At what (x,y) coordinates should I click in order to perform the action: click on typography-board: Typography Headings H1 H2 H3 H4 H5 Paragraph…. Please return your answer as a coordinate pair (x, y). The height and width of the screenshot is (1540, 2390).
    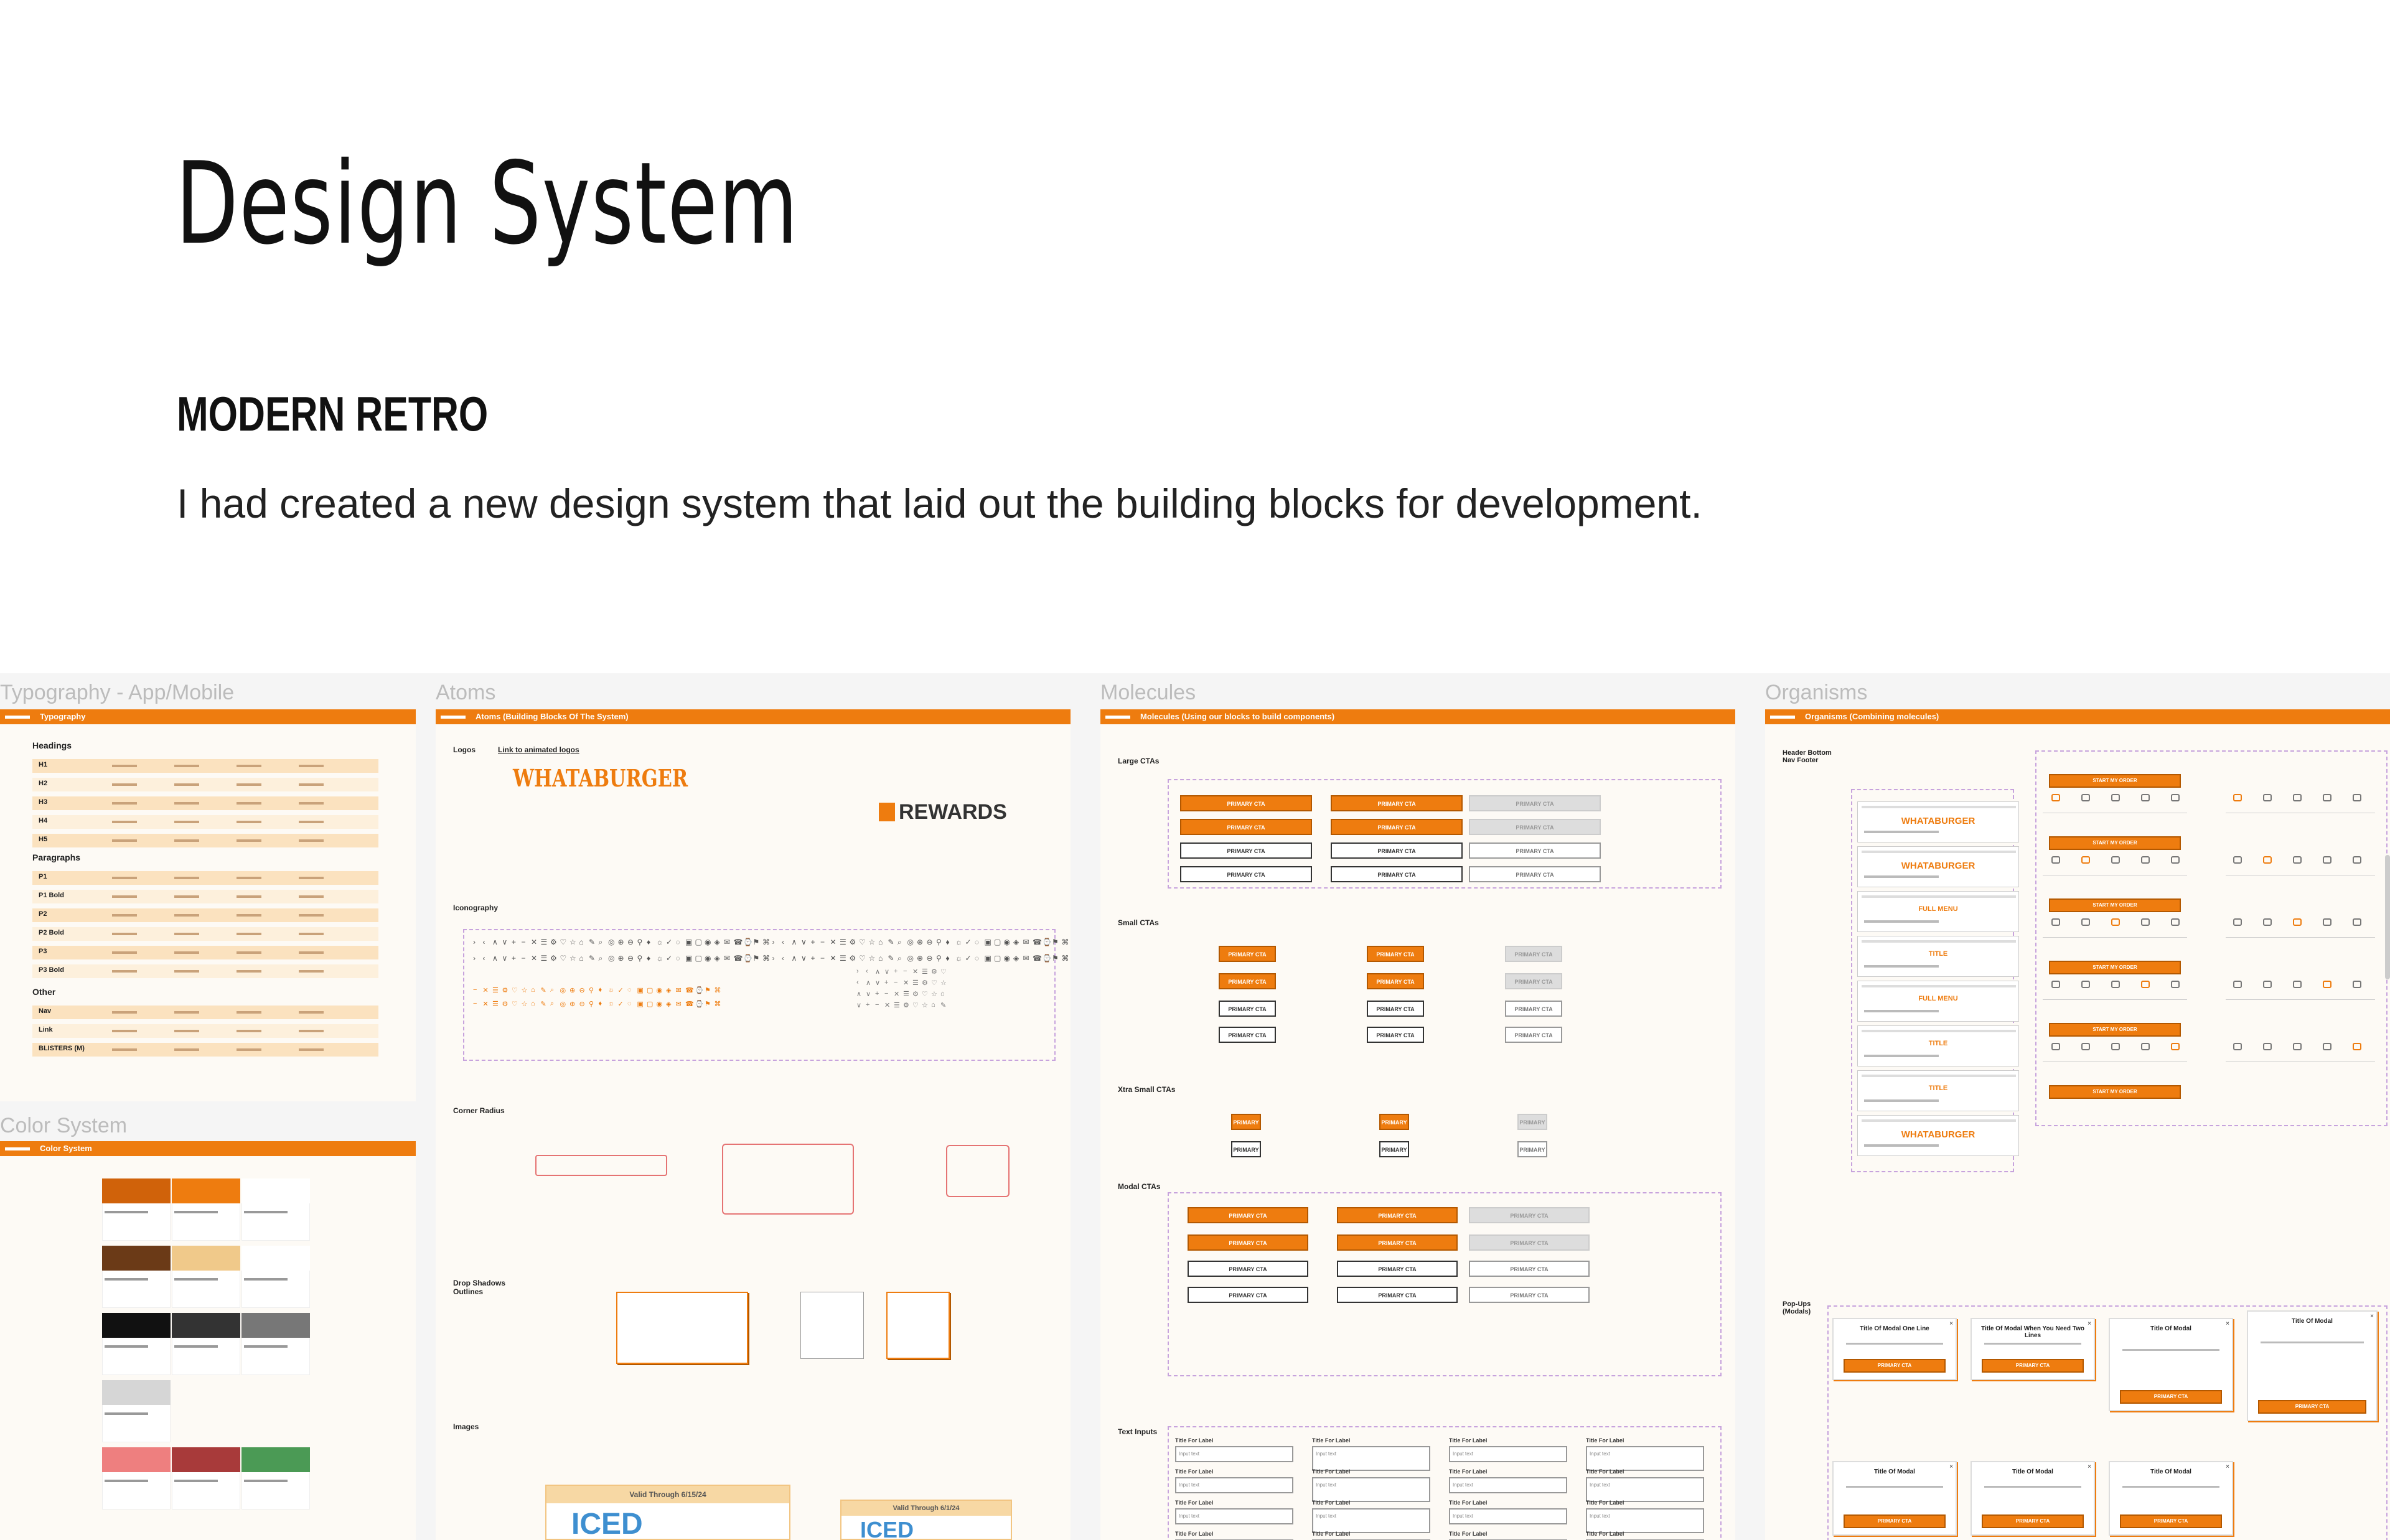
    Looking at the image, I should click on (208, 905).